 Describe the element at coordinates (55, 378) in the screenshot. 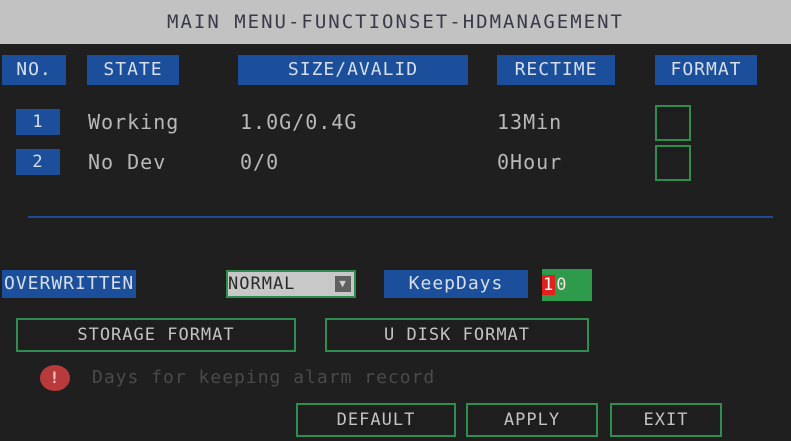

I see `alert-icon: !` at that location.